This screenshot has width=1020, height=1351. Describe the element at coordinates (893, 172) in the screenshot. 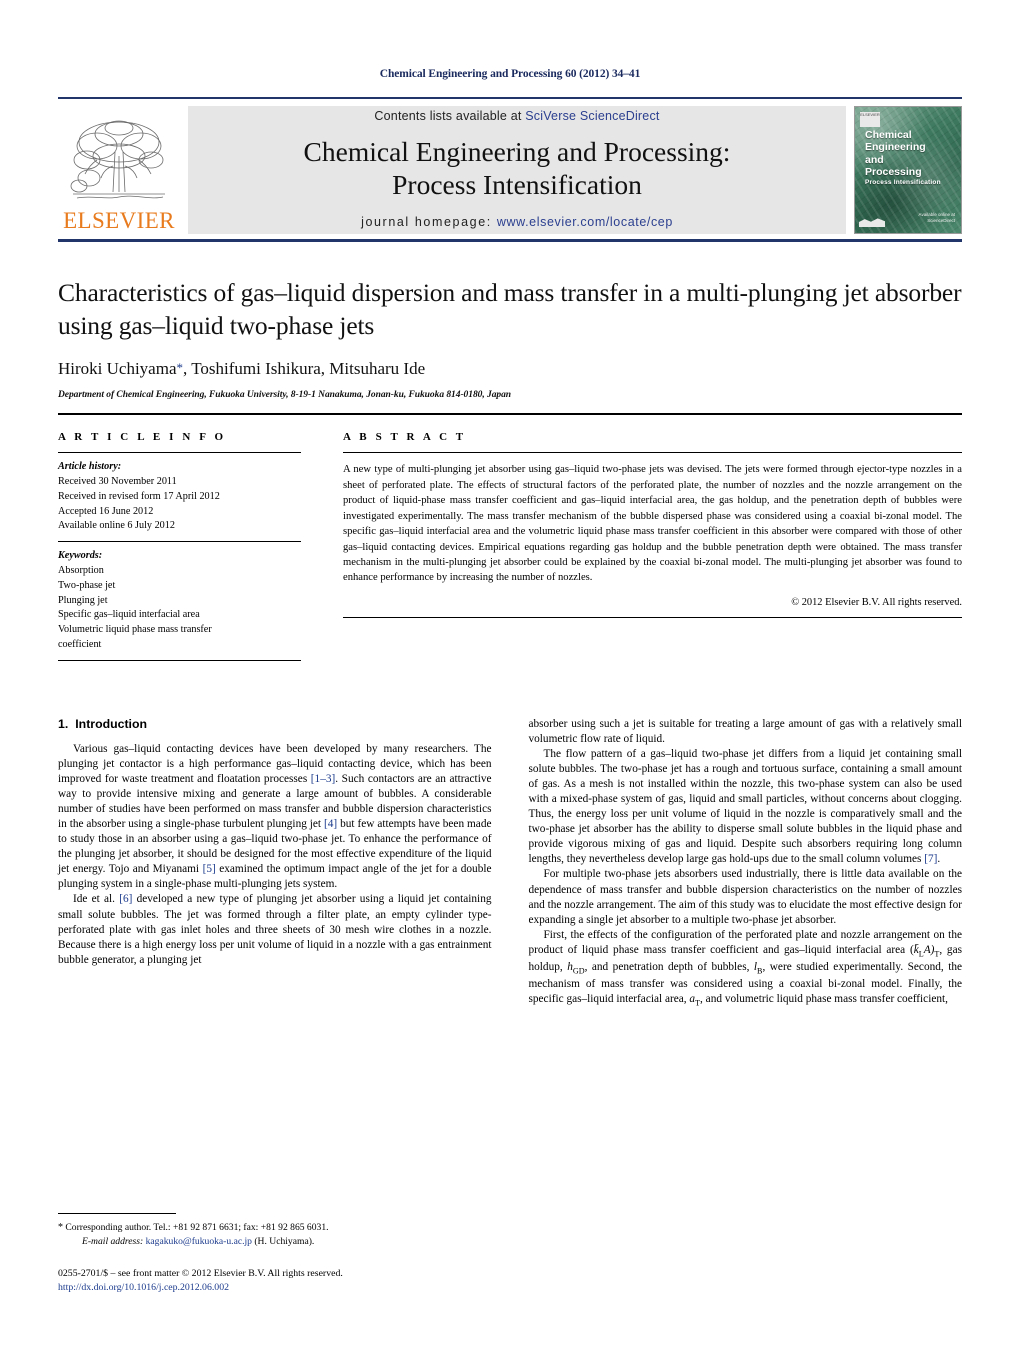

I see `cover-title-line-4: Processing` at that location.